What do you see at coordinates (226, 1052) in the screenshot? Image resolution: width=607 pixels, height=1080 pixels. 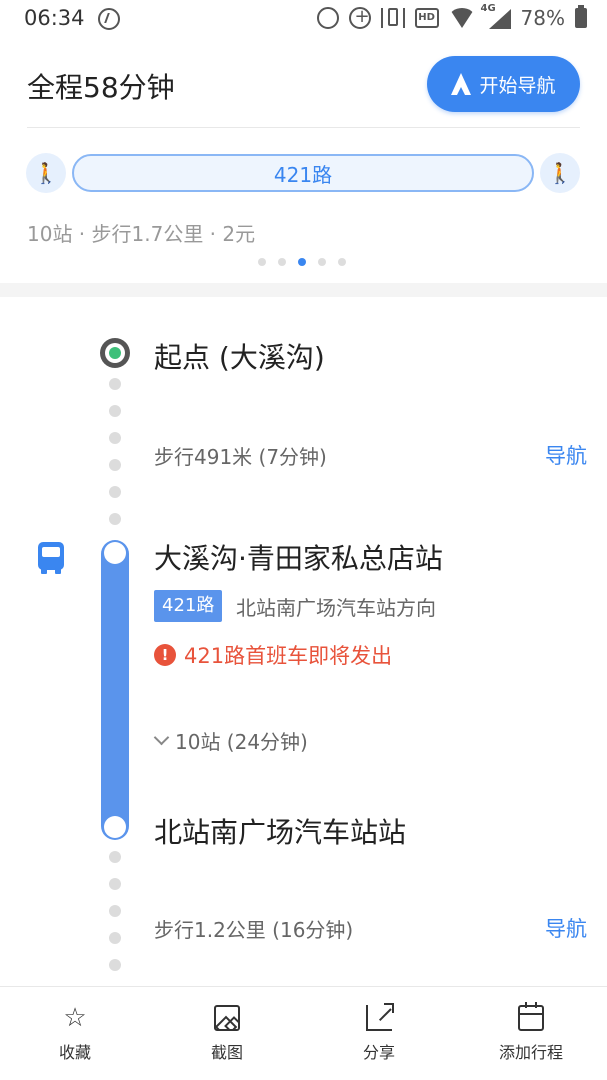 I see `screenshot-label: 截图` at bounding box center [226, 1052].